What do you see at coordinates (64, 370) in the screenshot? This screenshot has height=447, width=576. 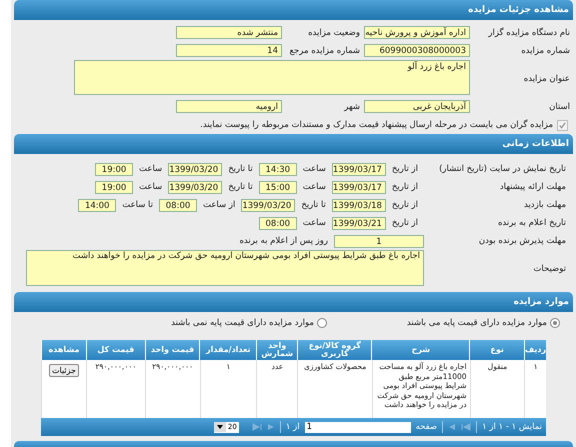 I see `details-button: جزئیات` at bounding box center [64, 370].